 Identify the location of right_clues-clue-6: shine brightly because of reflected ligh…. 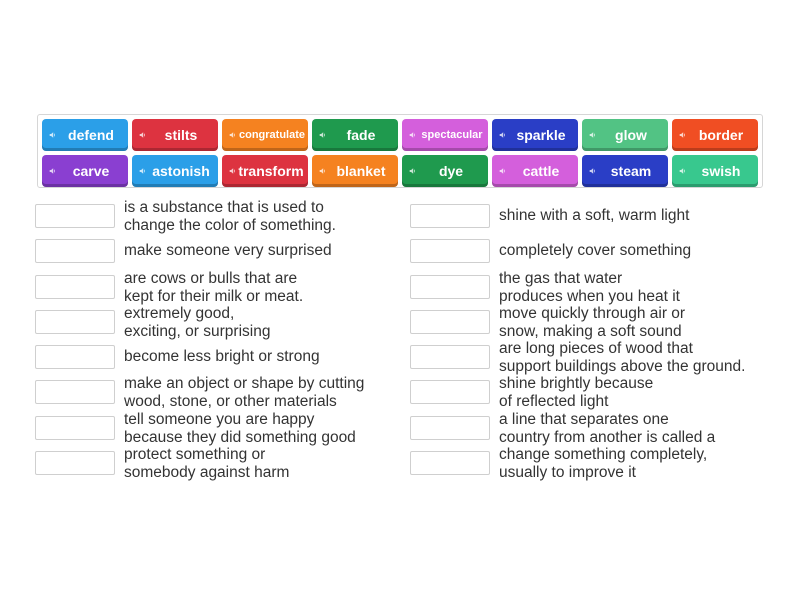
(576, 392).